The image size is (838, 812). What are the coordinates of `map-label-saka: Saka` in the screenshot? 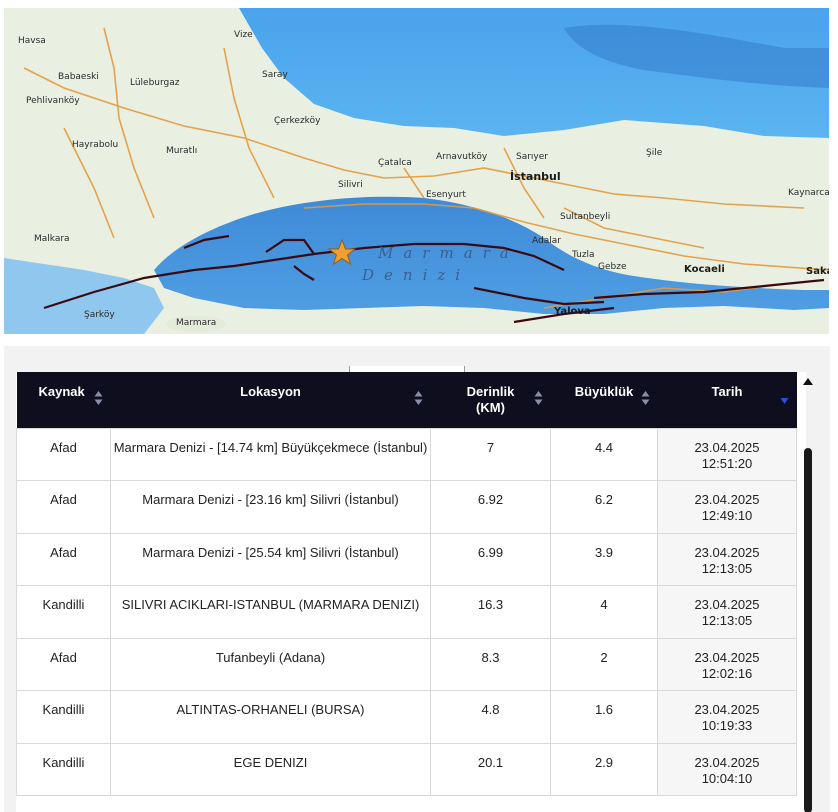 It's located at (817, 271).